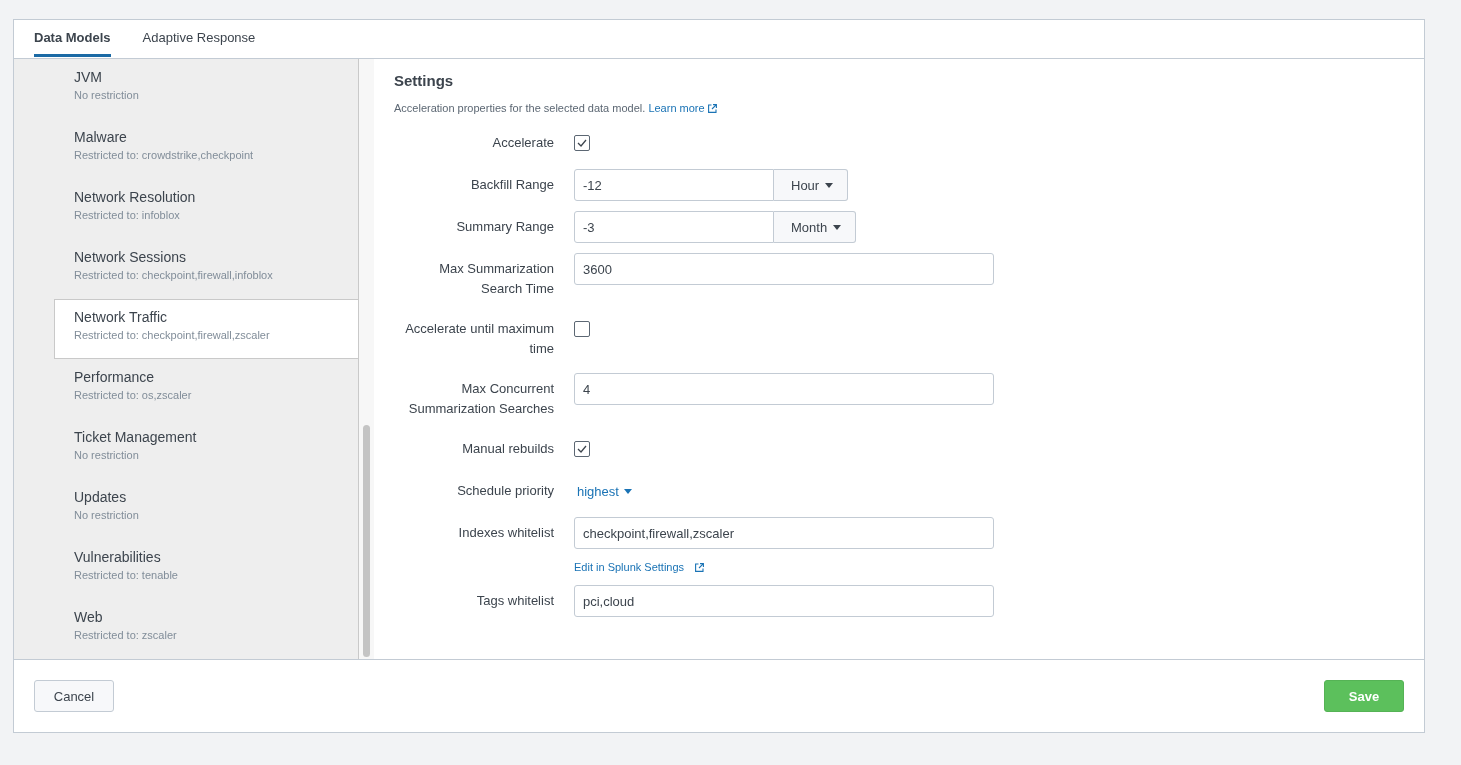 The width and height of the screenshot is (1461, 765). I want to click on field-label: Indexes whitelist, so click(505, 533).